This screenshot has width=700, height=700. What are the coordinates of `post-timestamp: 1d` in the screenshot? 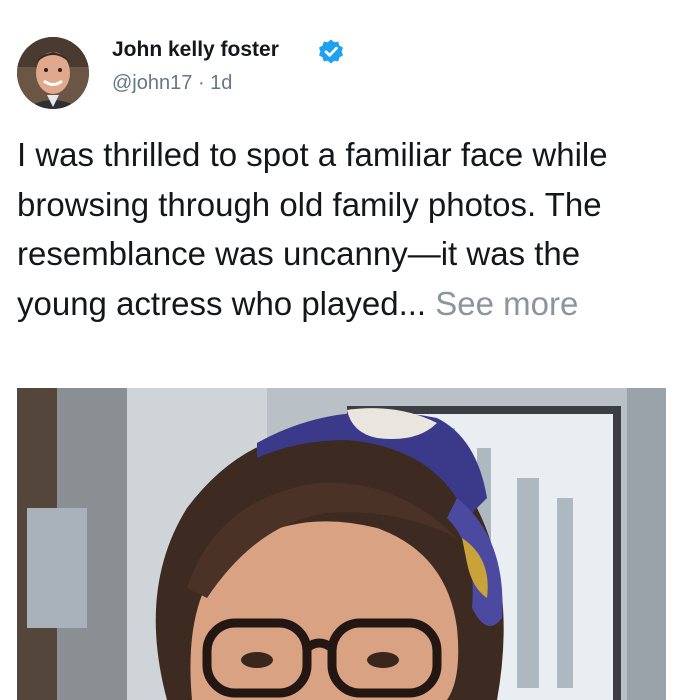 It's located at (221, 83).